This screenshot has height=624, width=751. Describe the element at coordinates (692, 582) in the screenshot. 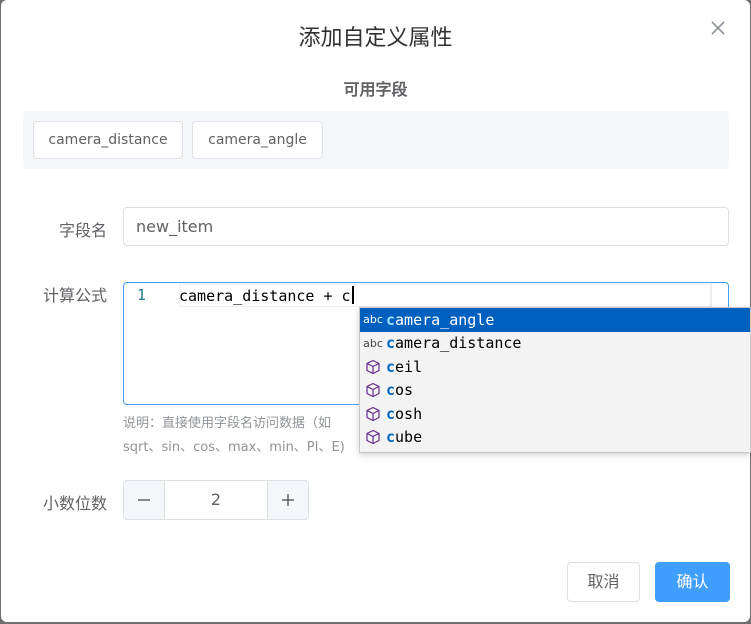

I see `confirm-button: 确认` at that location.